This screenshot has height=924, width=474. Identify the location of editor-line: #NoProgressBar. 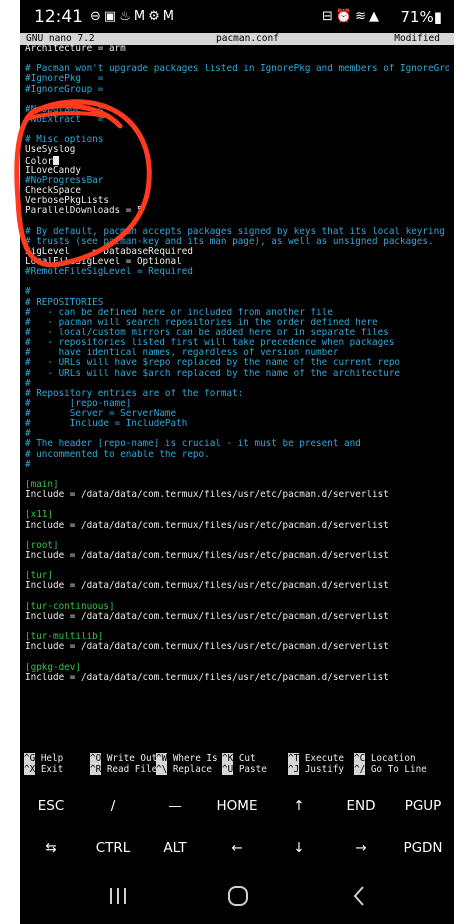
(237, 181).